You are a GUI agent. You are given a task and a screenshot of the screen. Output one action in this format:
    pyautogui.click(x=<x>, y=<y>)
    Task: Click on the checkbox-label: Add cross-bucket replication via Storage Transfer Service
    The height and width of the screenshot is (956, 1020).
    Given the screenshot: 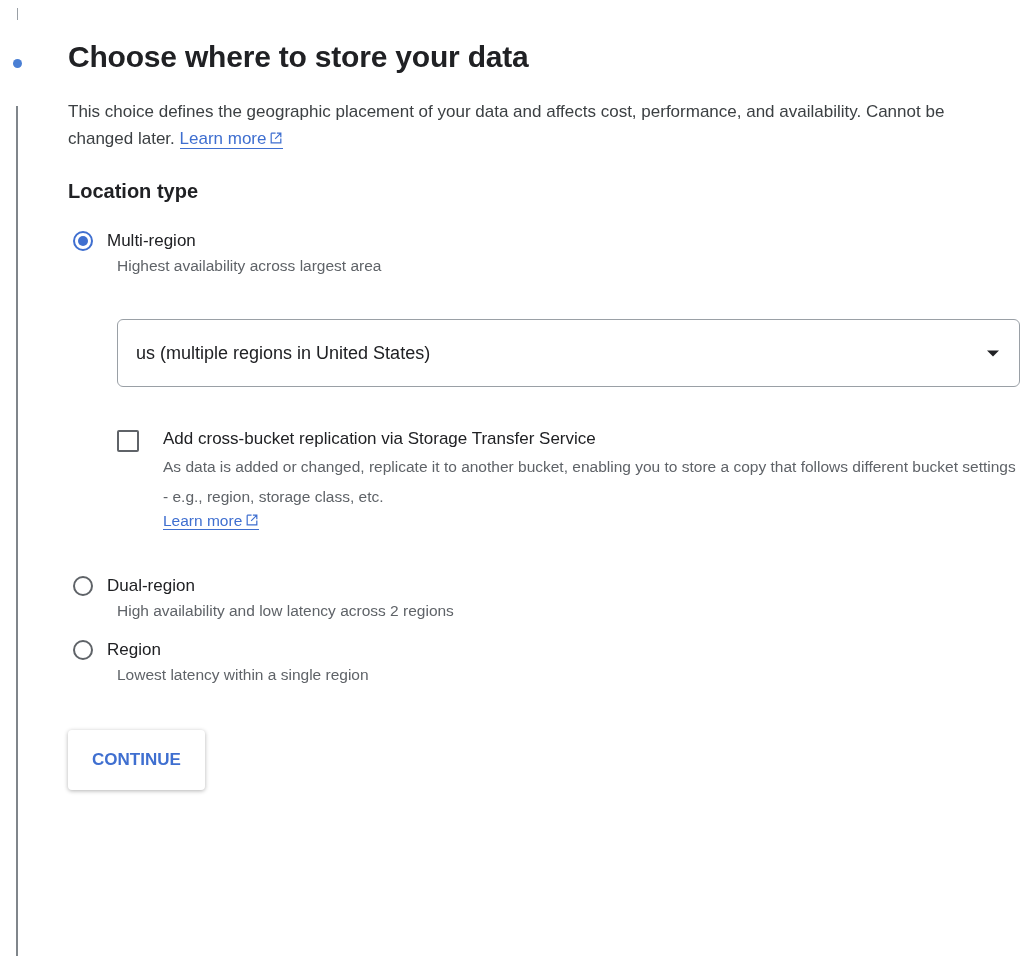 What is the action you would take?
    pyautogui.click(x=380, y=439)
    